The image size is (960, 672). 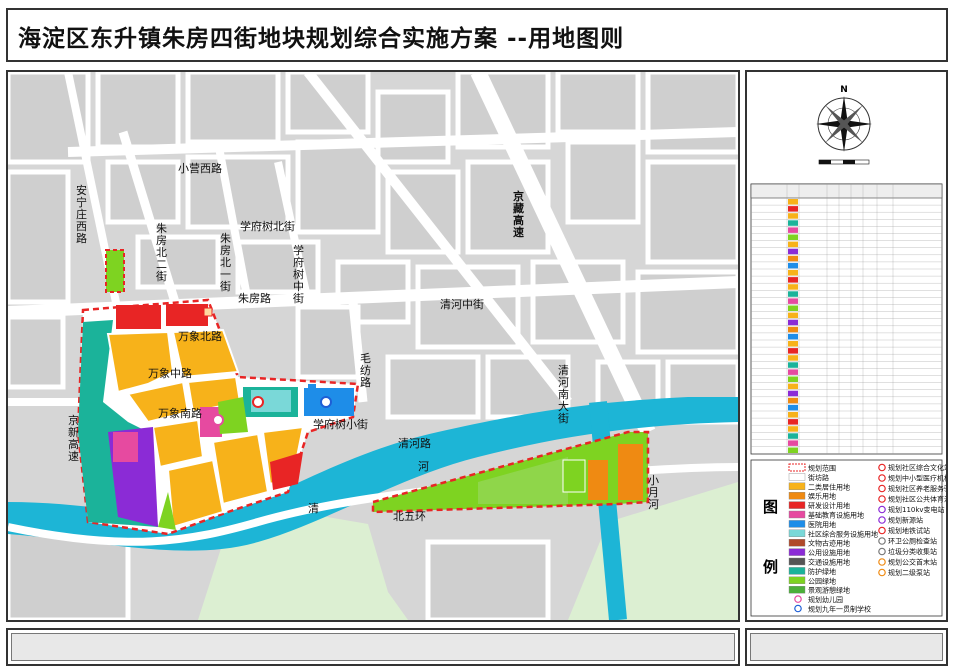 What do you see at coordinates (313, 508) in the screenshot?
I see `road-label: 清` at bounding box center [313, 508].